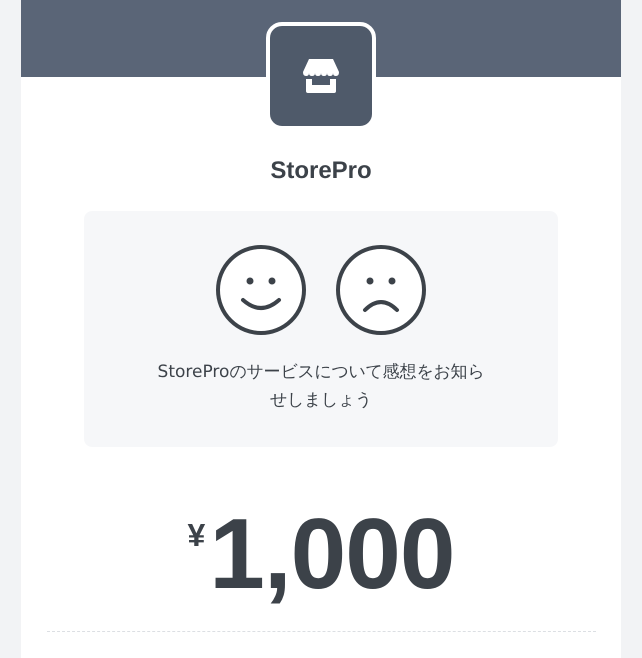  I want to click on storefront-icon, so click(321, 76).